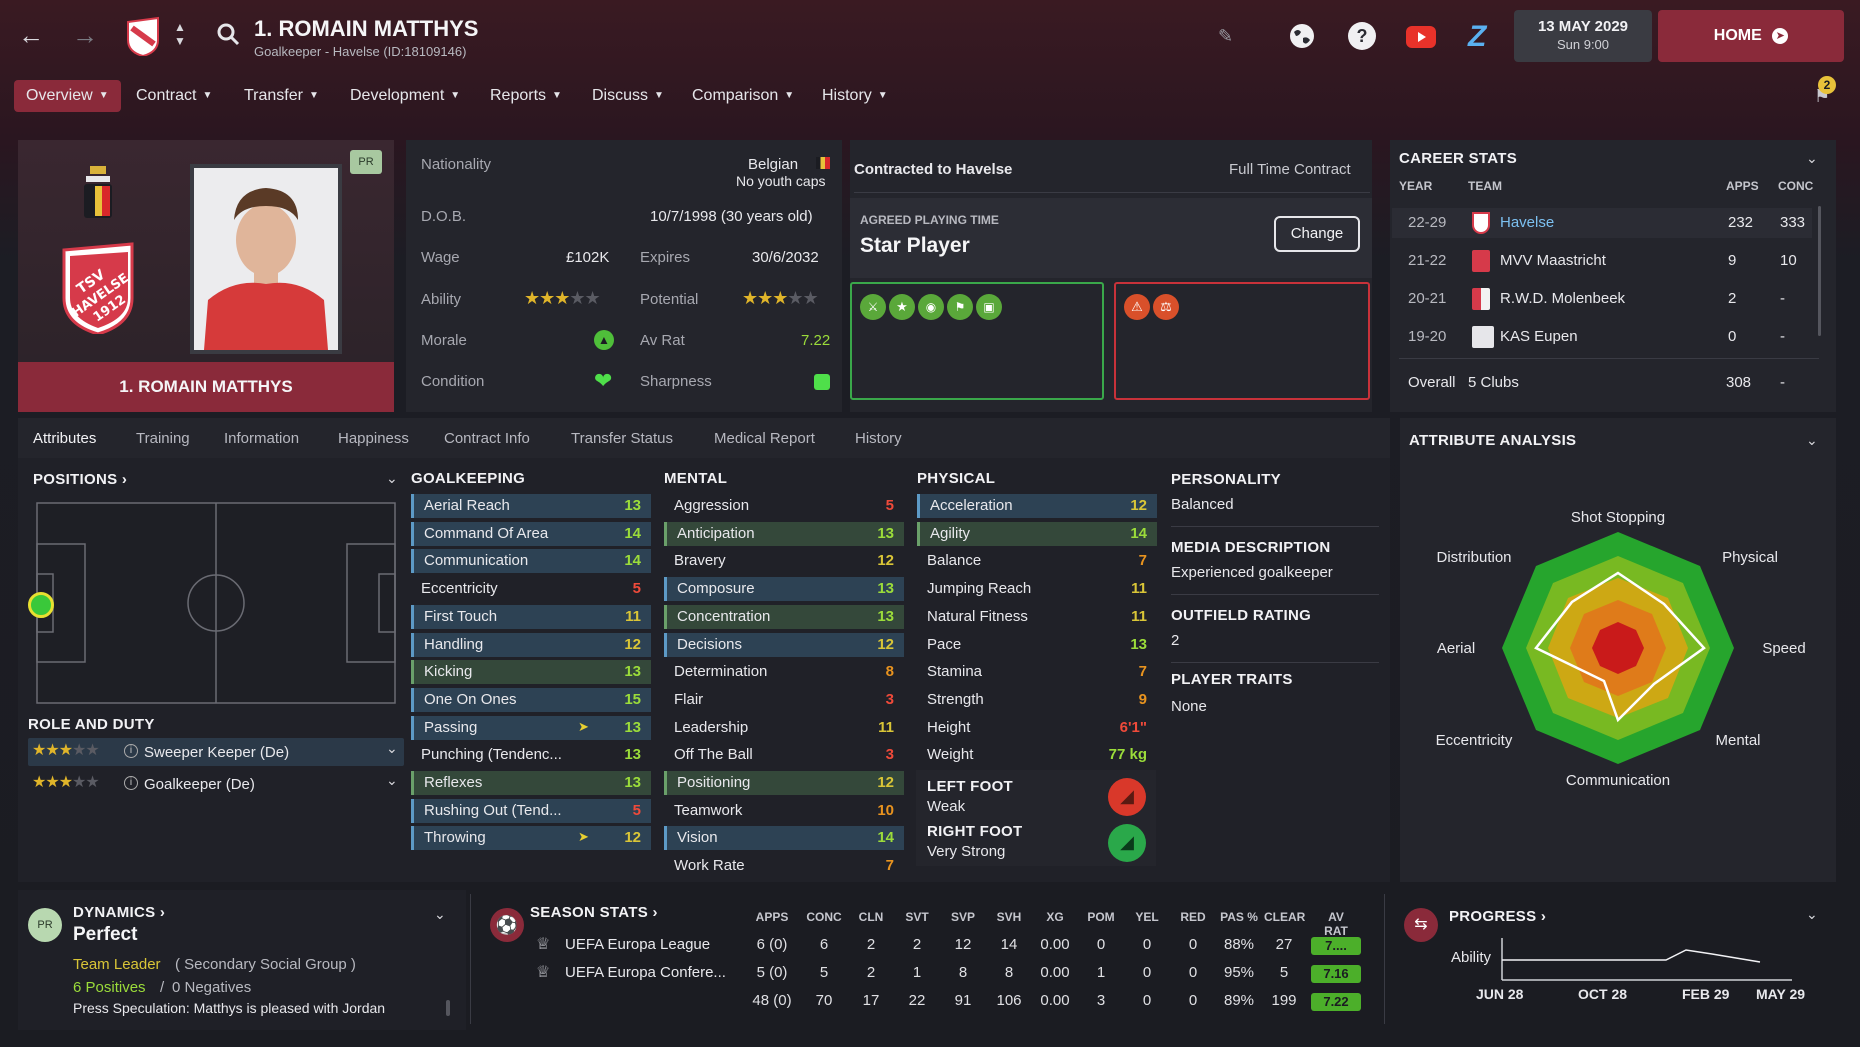 This screenshot has width=1860, height=1047. I want to click on attribute-row: Communication 14, so click(531, 561).